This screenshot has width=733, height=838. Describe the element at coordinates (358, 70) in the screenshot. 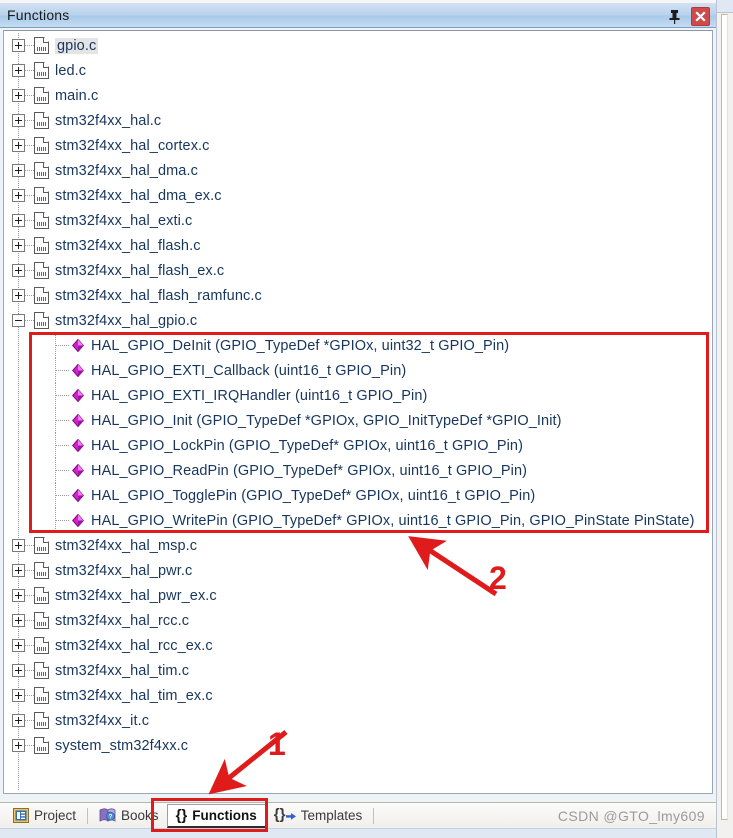

I see `tree-item-file: led.c` at that location.